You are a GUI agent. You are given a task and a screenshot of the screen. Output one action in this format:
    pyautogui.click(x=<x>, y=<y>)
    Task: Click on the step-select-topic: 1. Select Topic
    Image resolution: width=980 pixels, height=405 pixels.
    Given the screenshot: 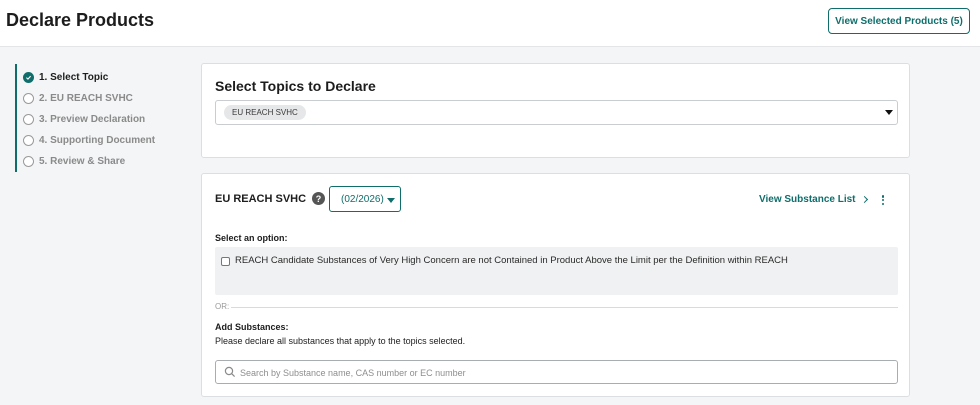 What is the action you would take?
    pyautogui.click(x=65, y=77)
    